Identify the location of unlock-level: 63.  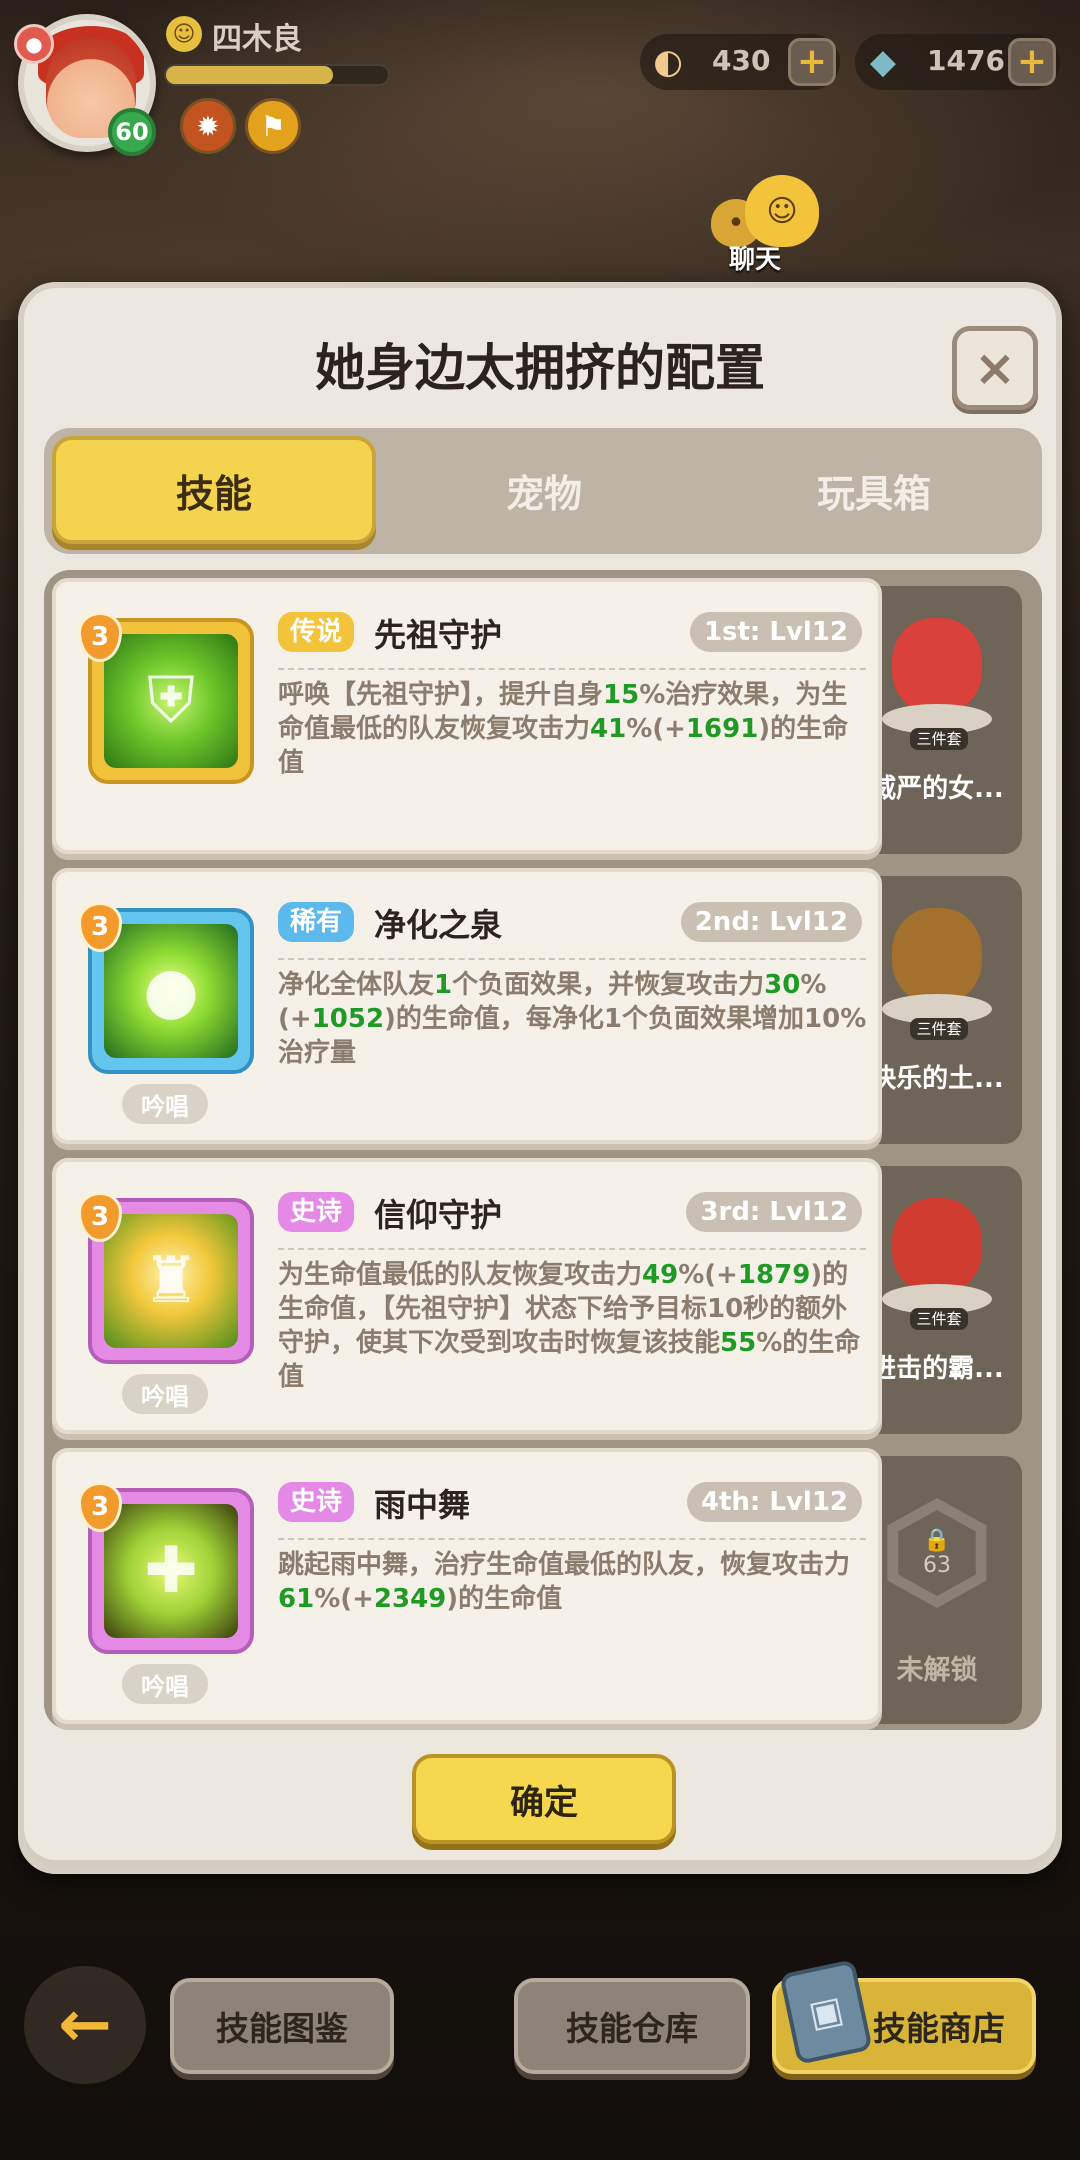
(937, 1565).